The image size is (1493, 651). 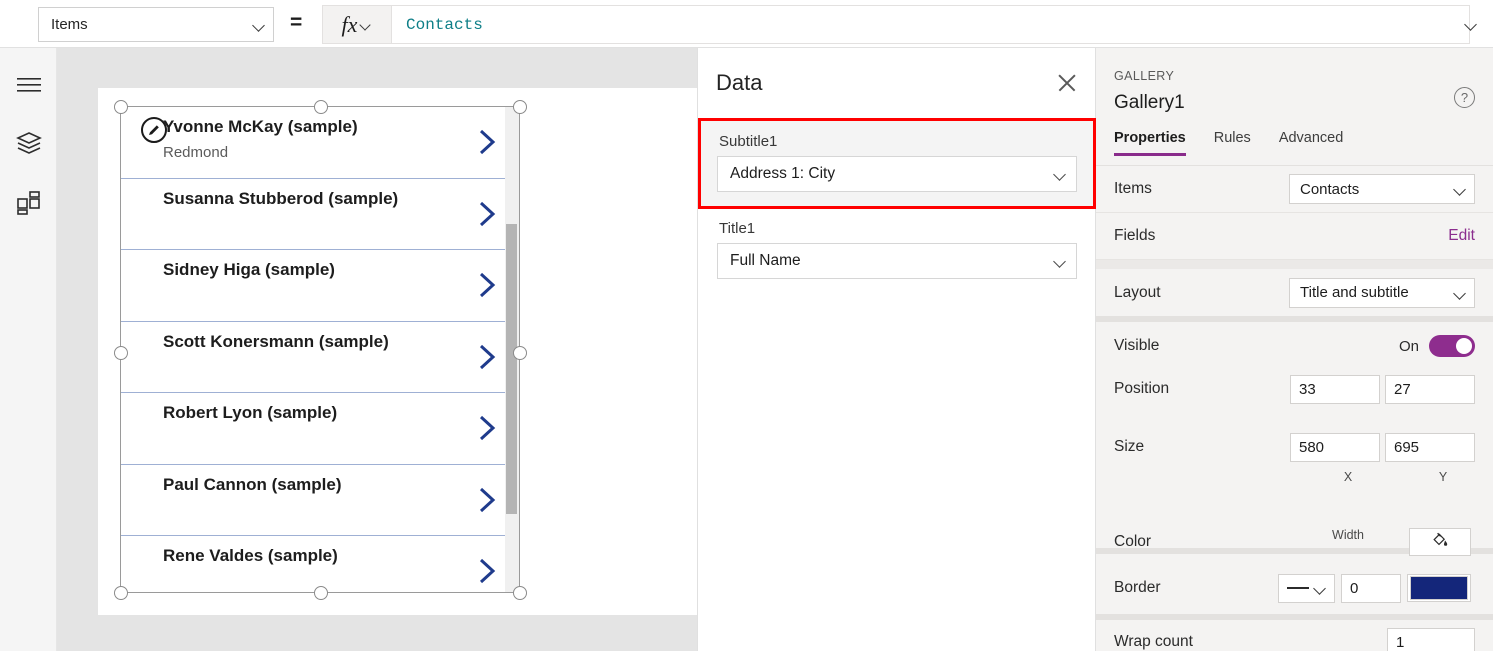 I want to click on property-row-layout: Layout Title and subtitle, so click(x=1294, y=292).